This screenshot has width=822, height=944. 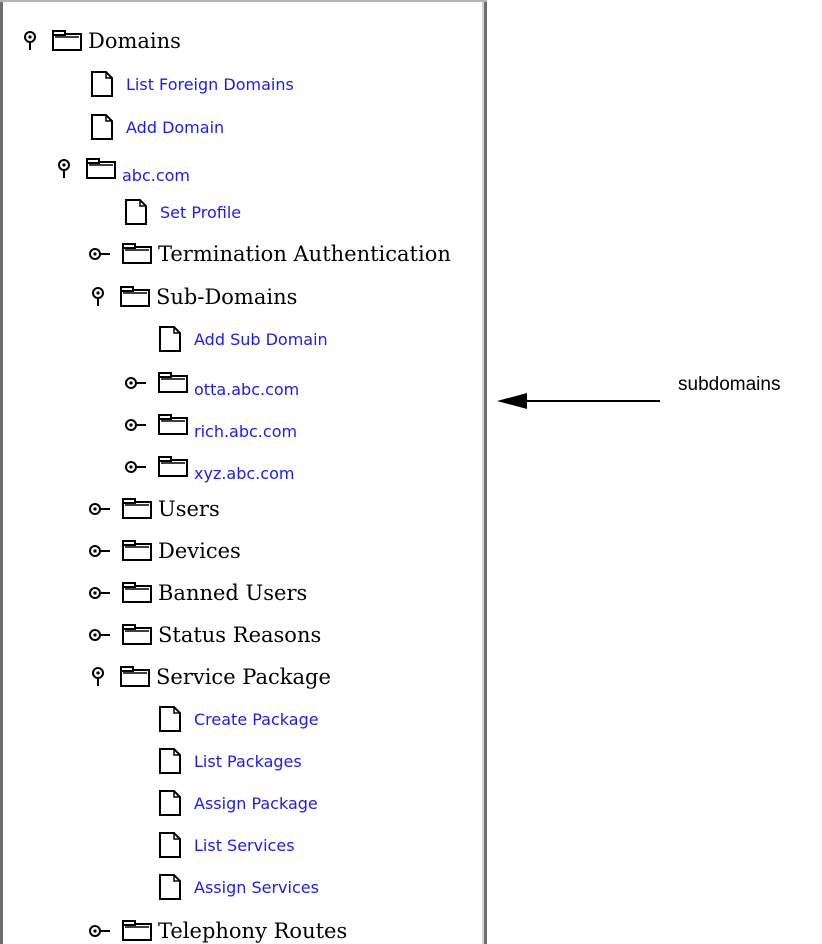 I want to click on annotation-label: subdomains, so click(x=729, y=384).